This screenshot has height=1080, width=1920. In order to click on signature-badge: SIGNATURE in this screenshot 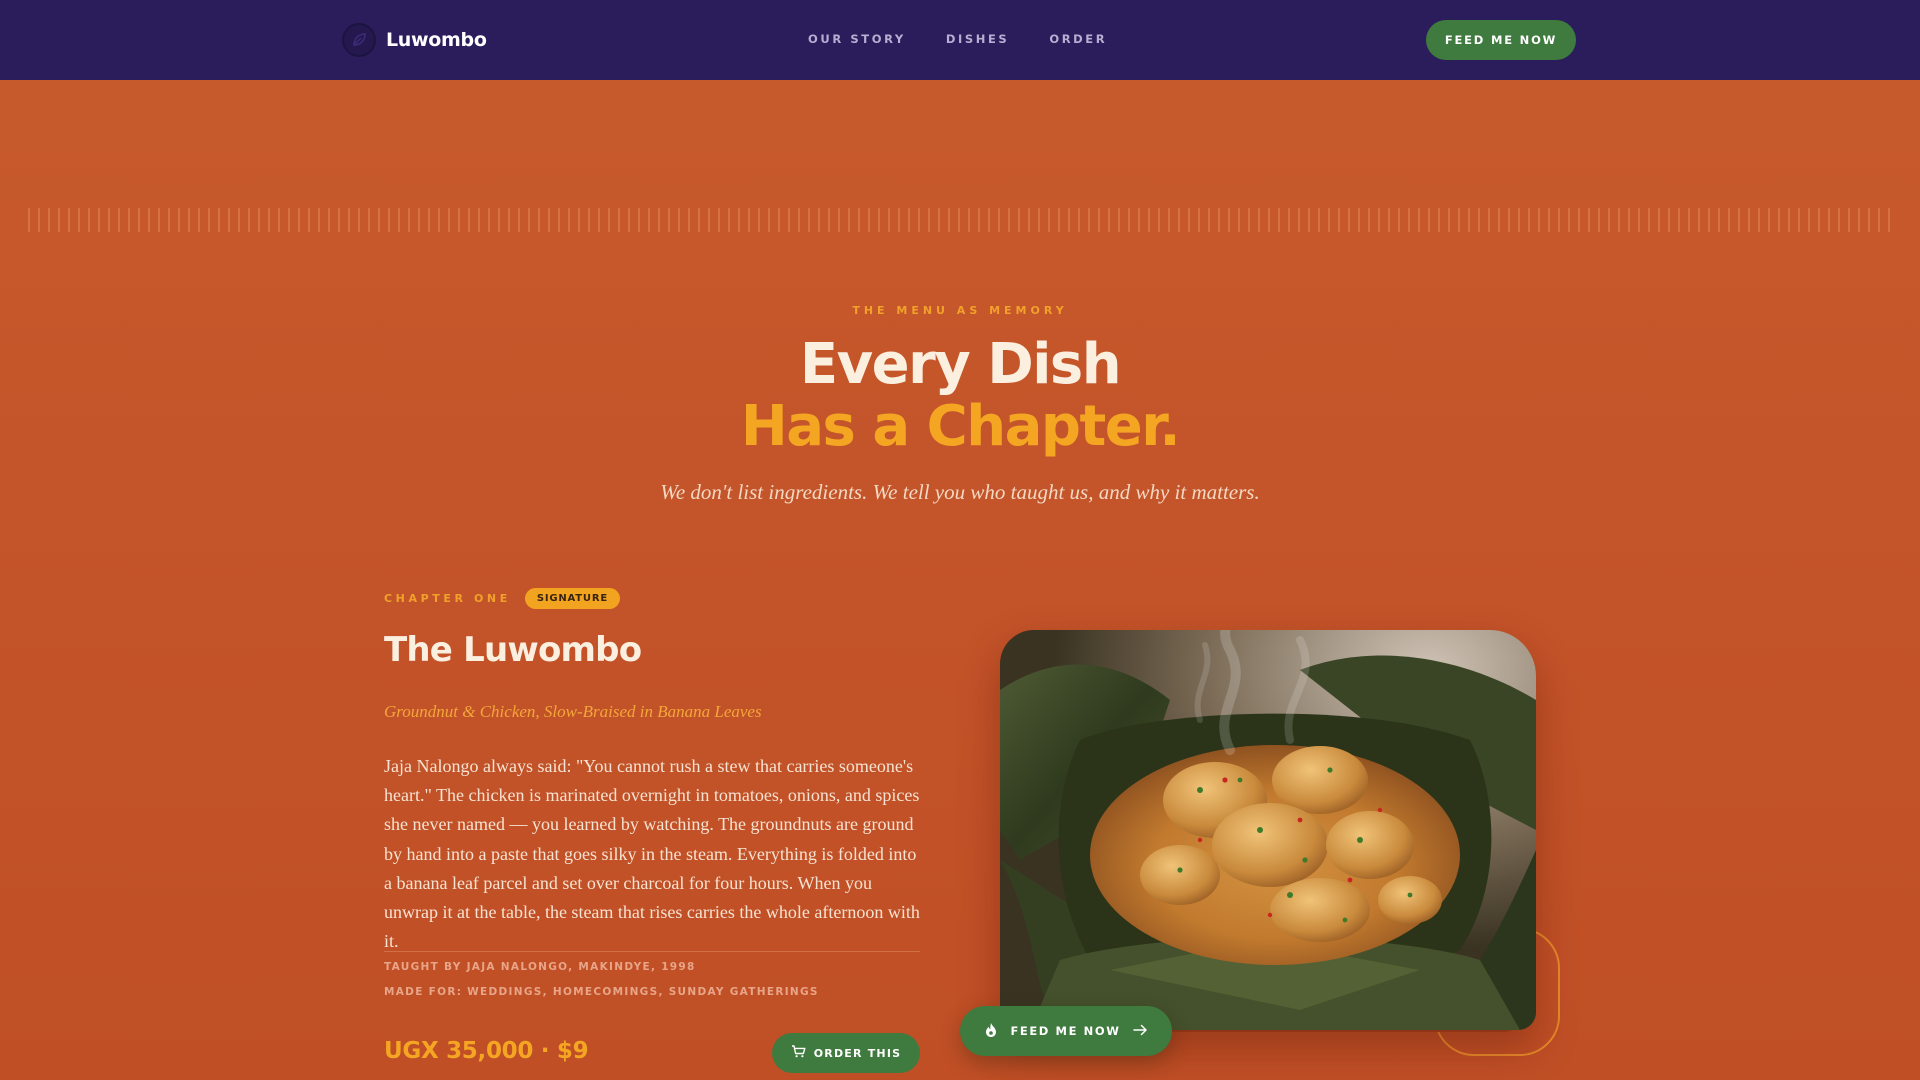, I will do `click(572, 598)`.